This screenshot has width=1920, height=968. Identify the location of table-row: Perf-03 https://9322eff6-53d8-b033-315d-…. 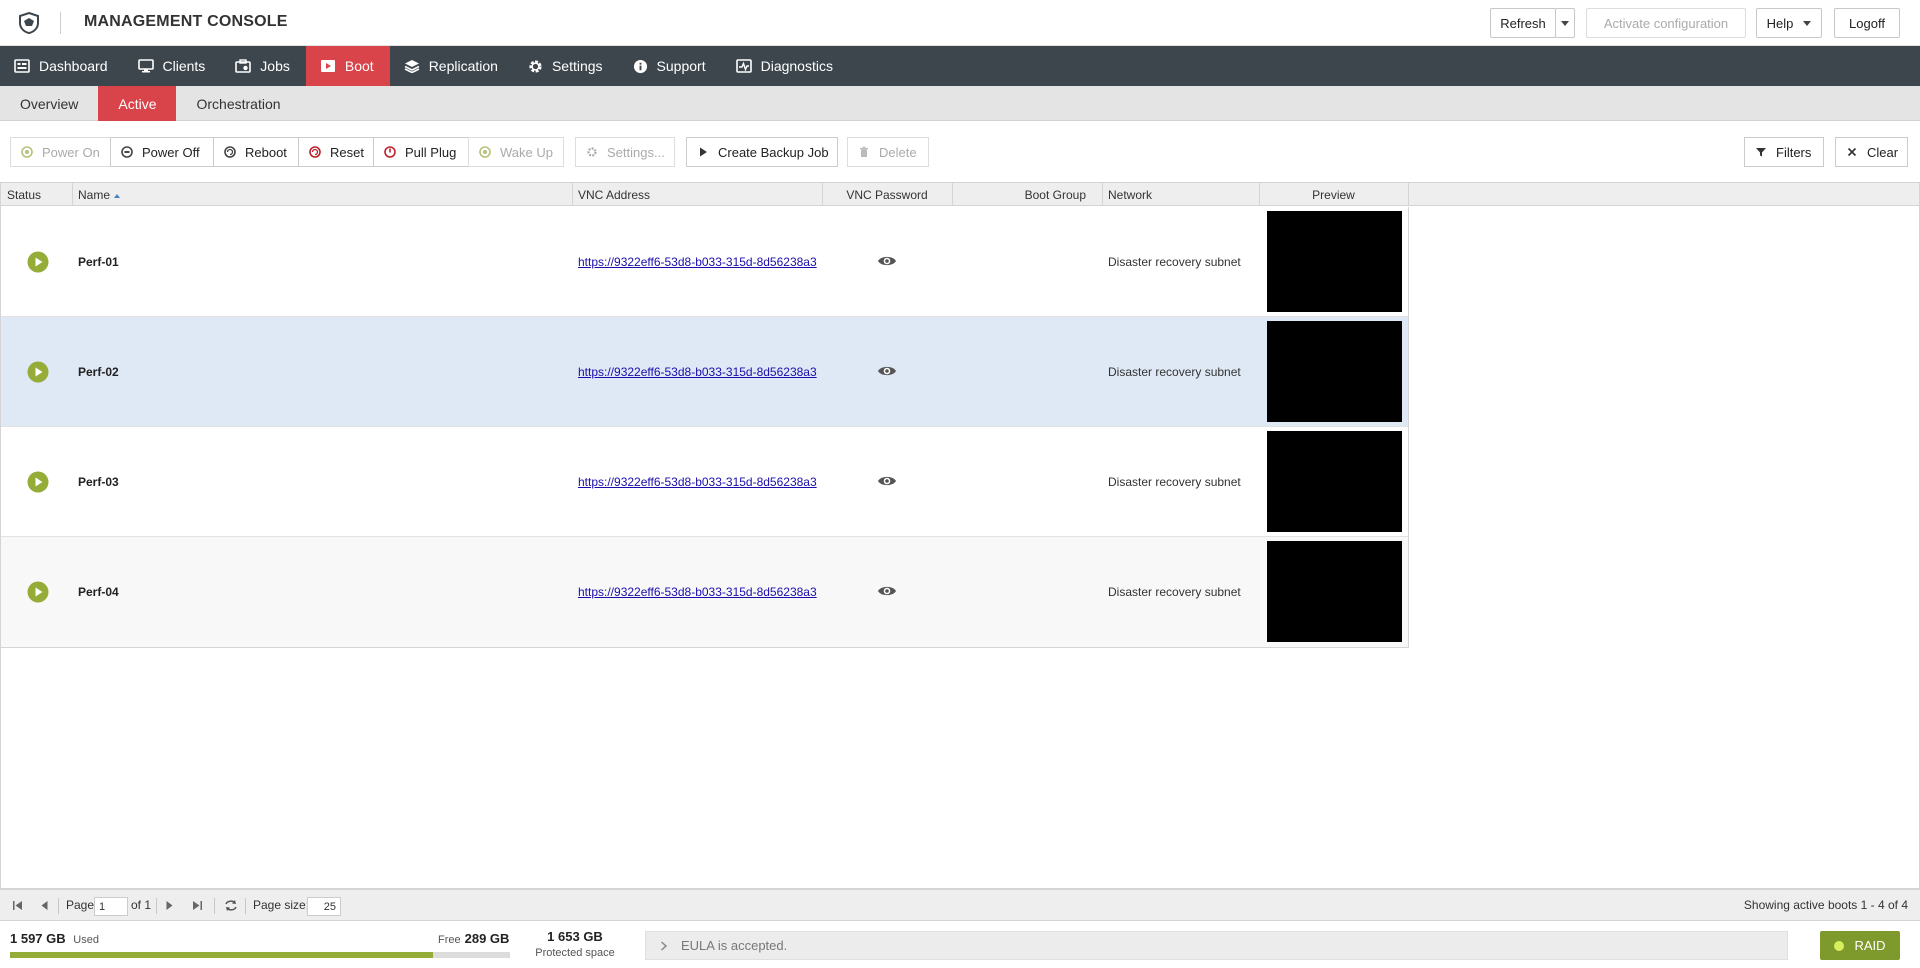
(704, 482).